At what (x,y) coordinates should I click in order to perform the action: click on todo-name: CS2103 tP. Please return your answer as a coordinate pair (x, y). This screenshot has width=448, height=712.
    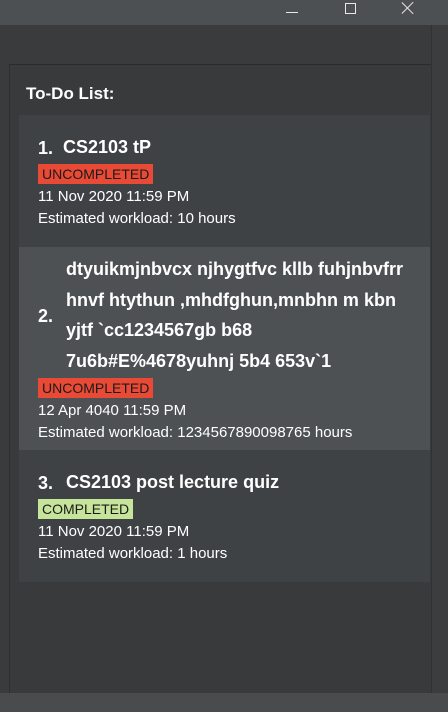
    Looking at the image, I should click on (107, 147).